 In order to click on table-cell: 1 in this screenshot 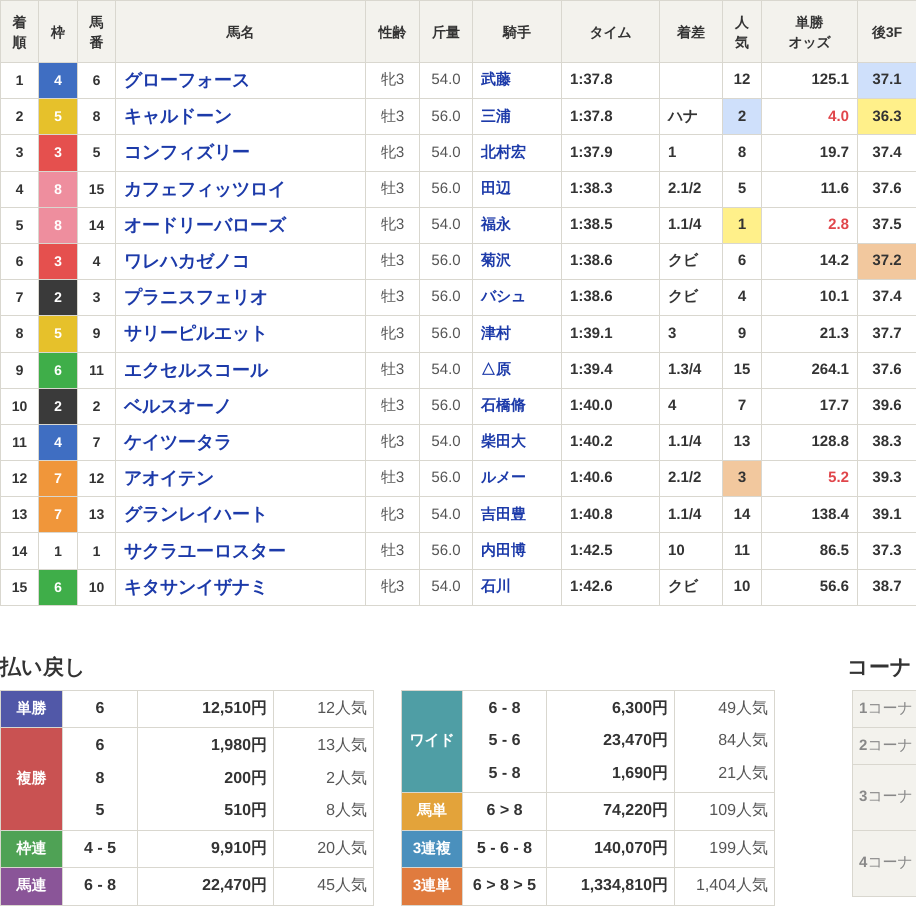, I will do `click(742, 225)`.